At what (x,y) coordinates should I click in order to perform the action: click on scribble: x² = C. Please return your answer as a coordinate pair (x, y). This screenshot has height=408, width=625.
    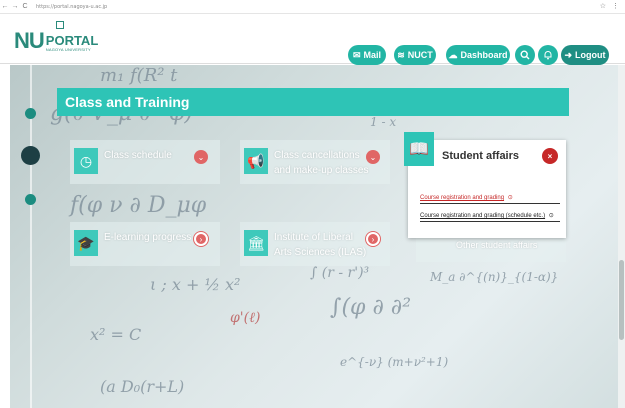
    Looking at the image, I should click on (116, 334).